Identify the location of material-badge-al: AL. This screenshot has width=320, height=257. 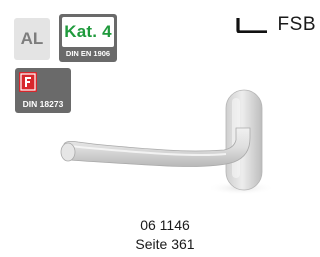
(32, 39).